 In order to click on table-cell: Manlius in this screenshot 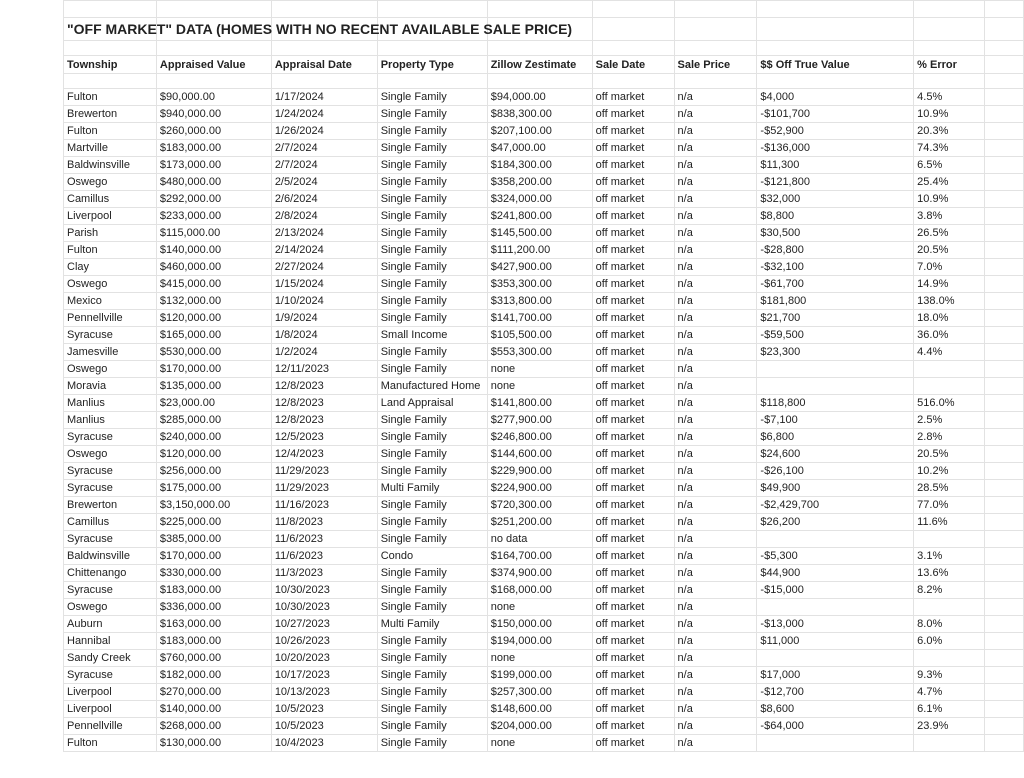, I will do `click(110, 403)`.